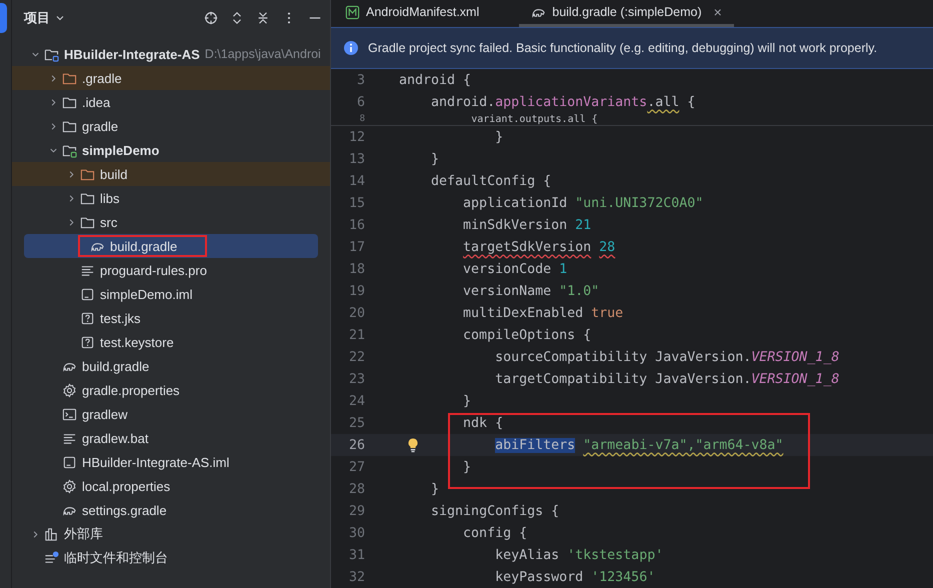  Describe the element at coordinates (534, 119) in the screenshot. I see `code-line: variant.outputs.all {` at that location.